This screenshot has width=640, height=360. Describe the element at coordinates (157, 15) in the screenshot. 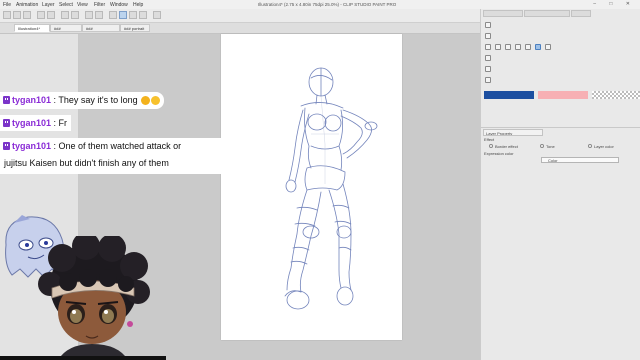

I see `layer-icon` at that location.